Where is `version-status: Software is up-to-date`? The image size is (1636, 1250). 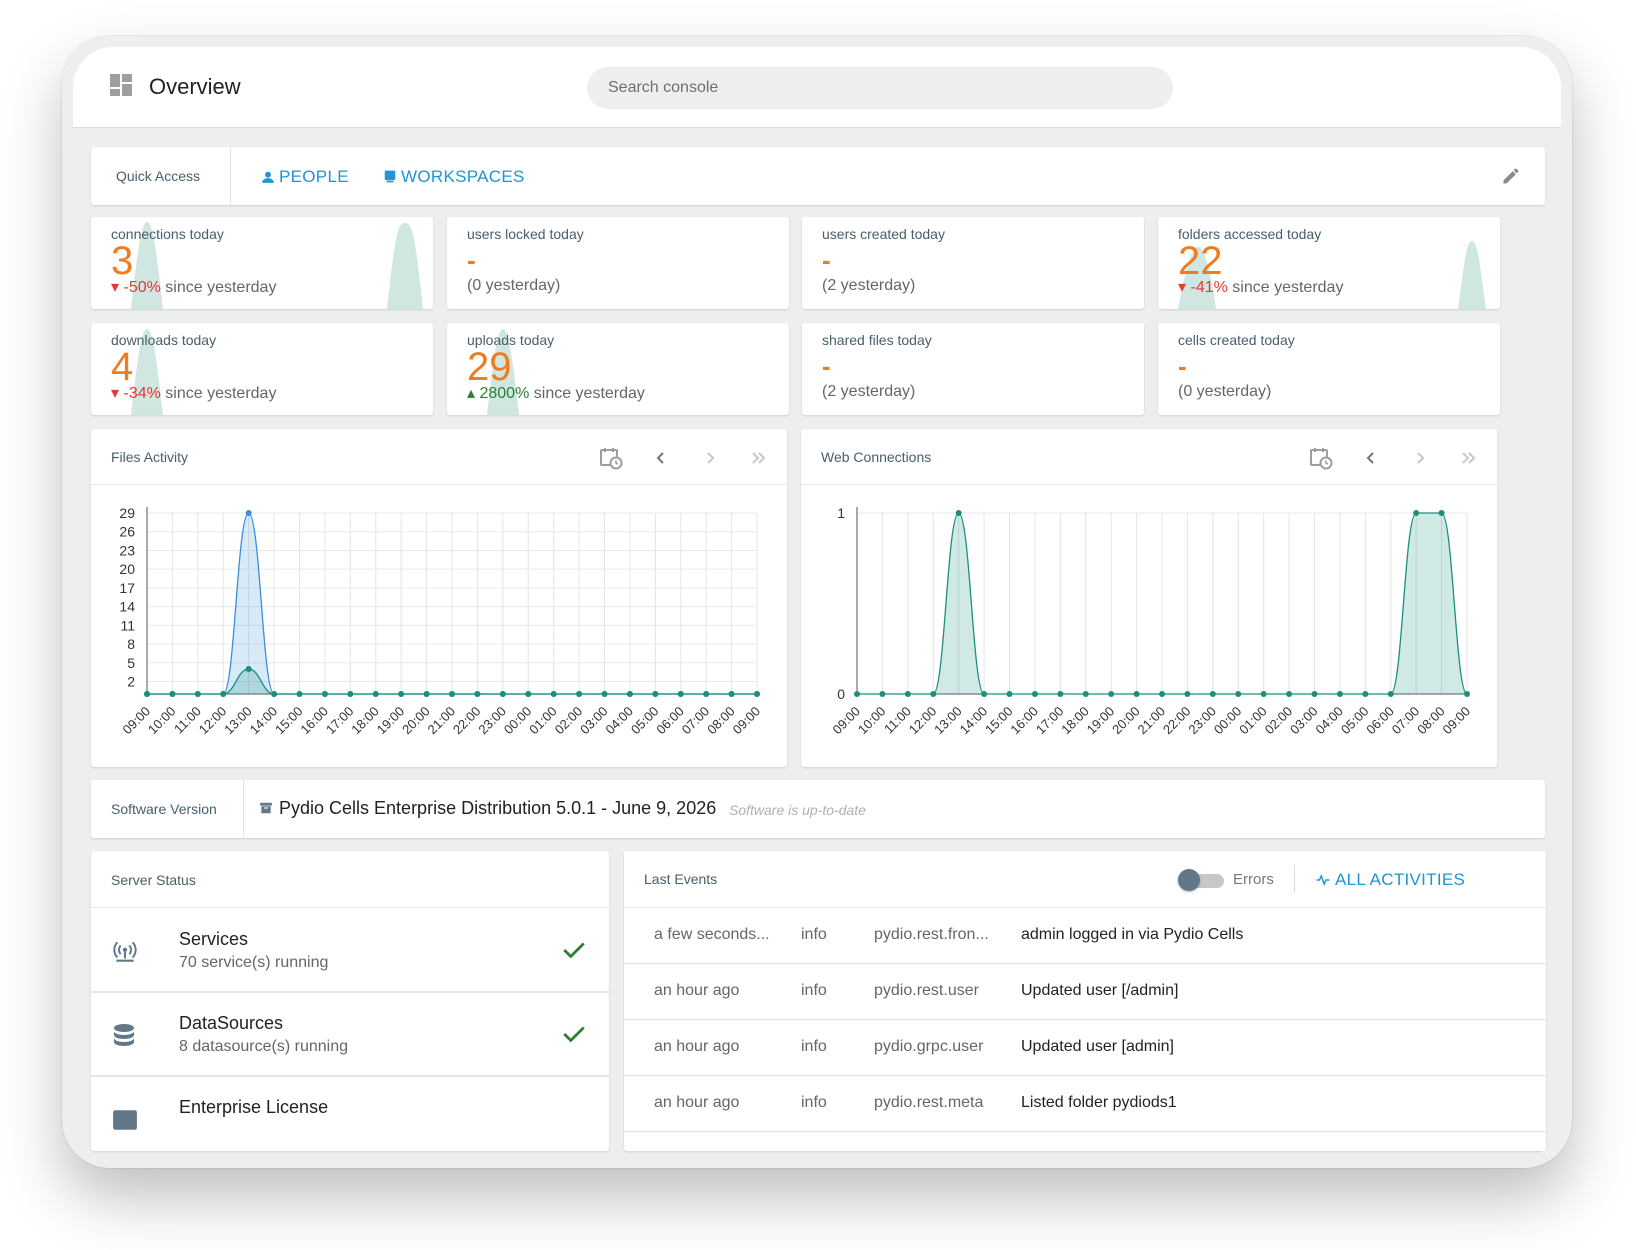
version-status: Software is up-to-date is located at coordinates (797, 810).